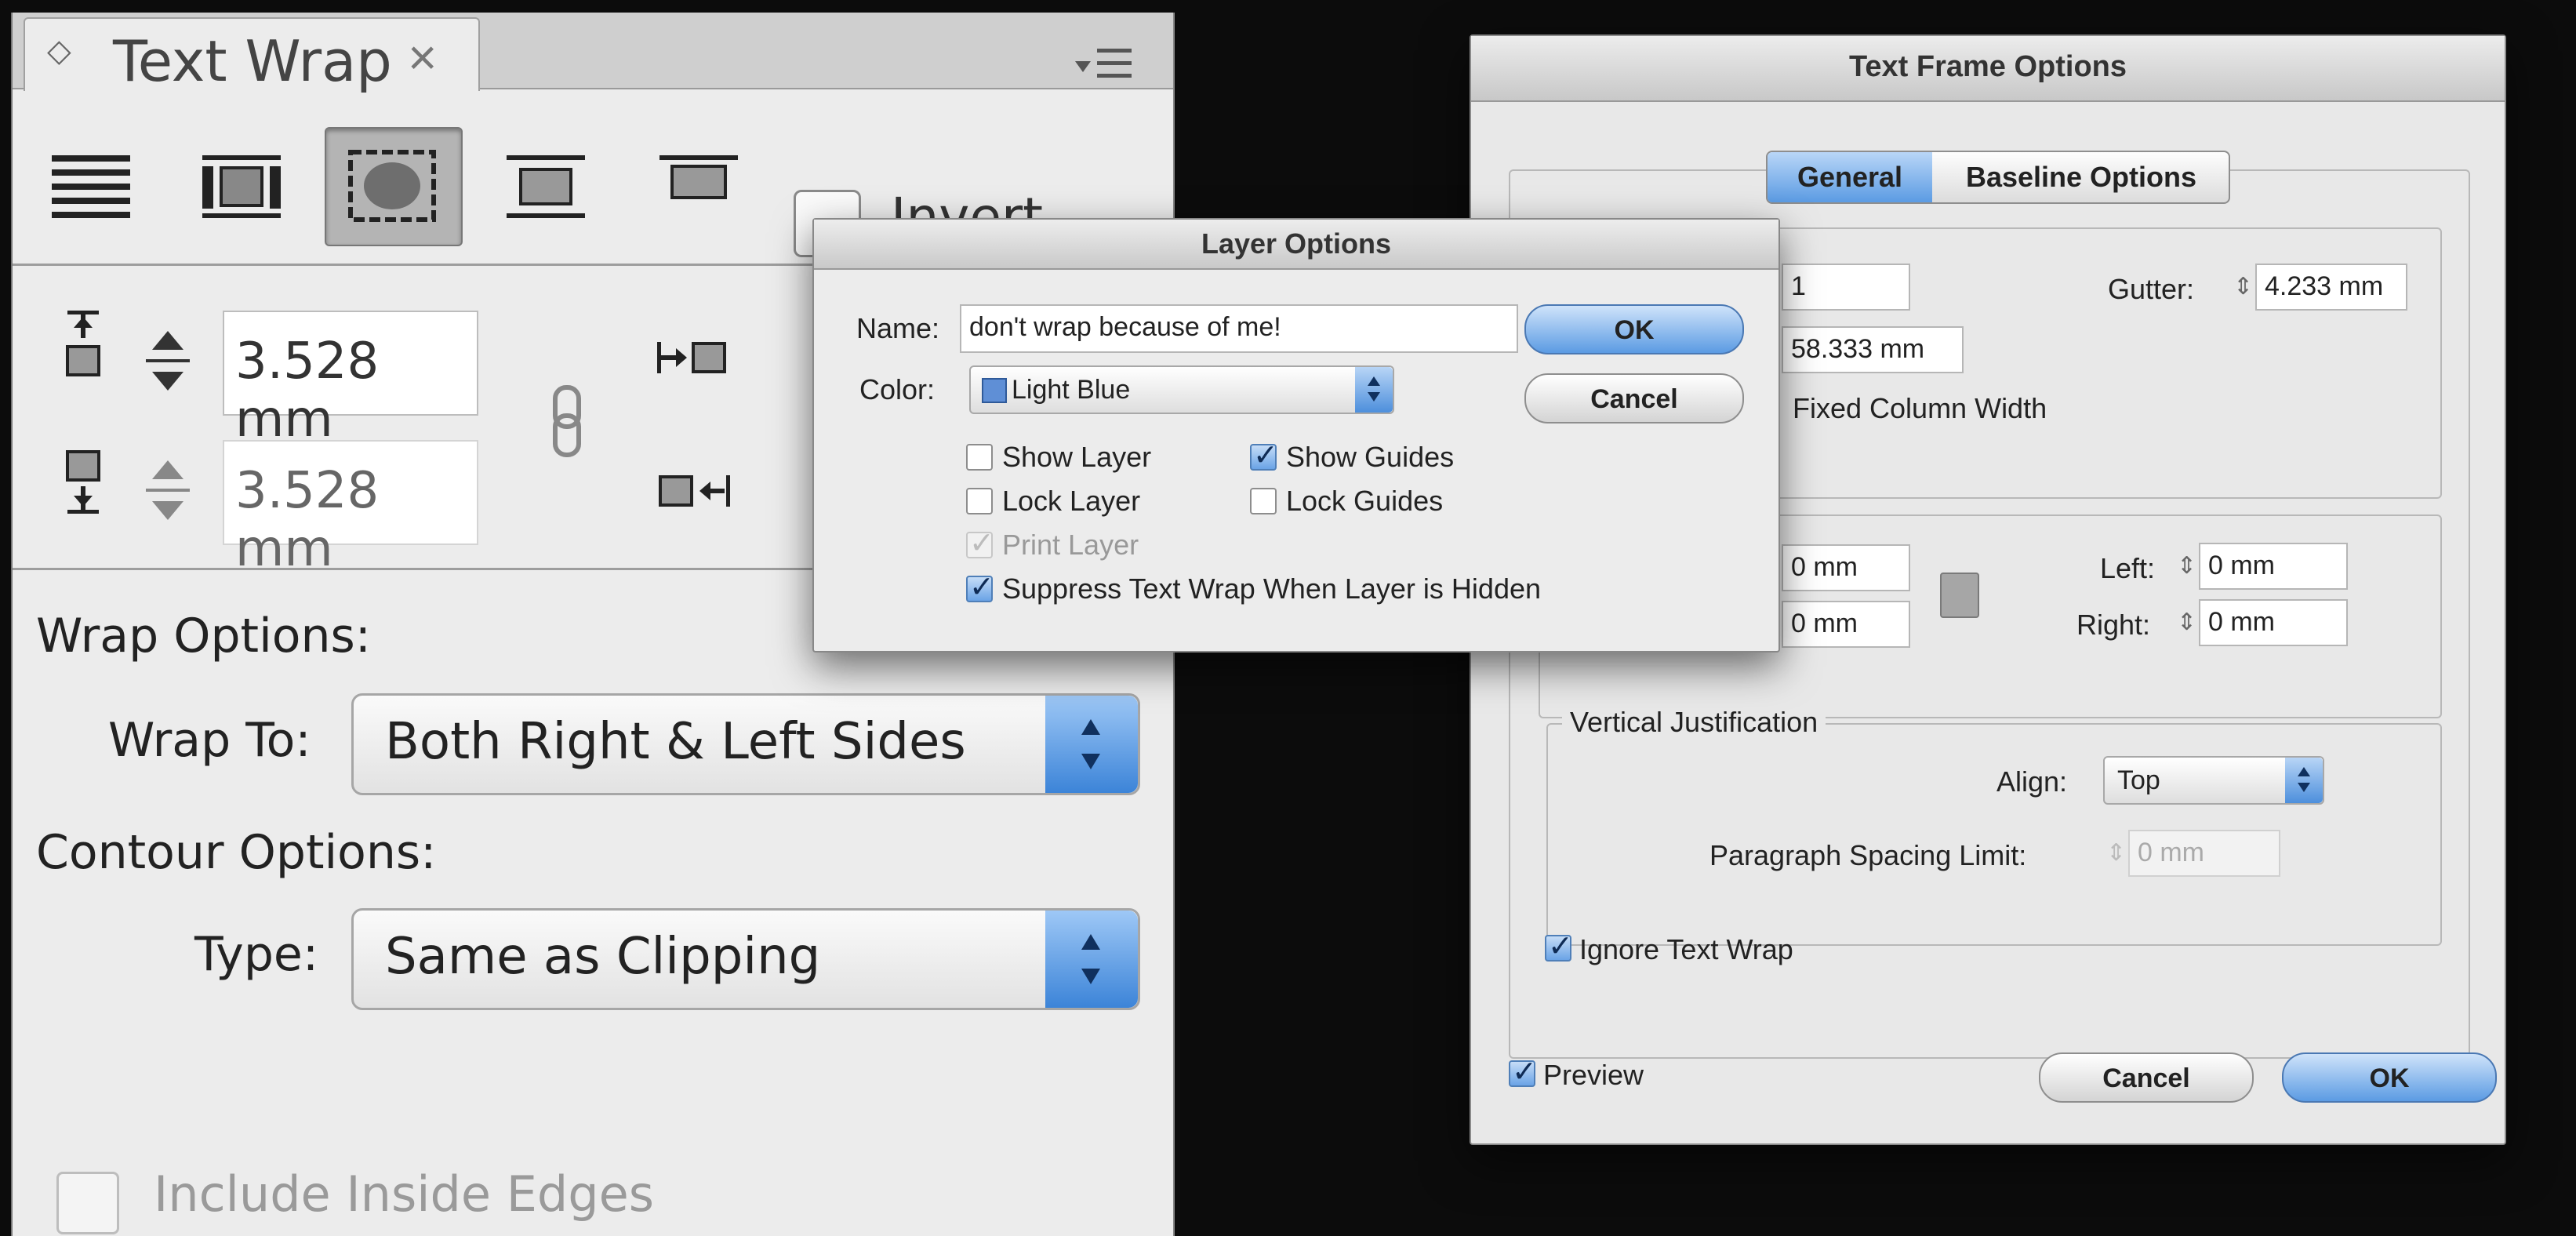 This screenshot has width=2576, height=1236. What do you see at coordinates (1523, 1071) in the screenshot?
I see `preview-checkbox` at bounding box center [1523, 1071].